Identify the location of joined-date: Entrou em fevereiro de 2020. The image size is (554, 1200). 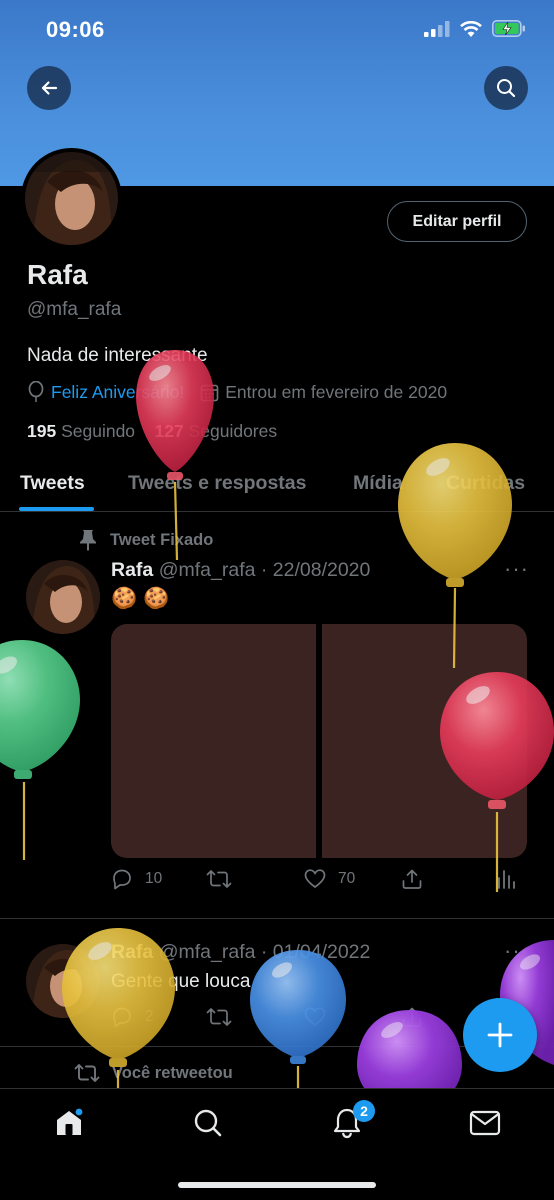
(336, 391).